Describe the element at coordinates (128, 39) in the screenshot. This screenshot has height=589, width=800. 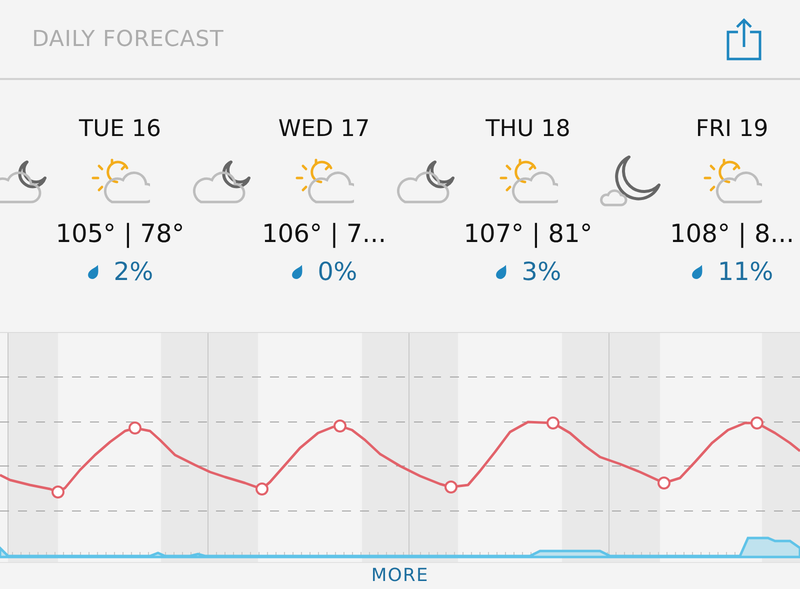
I see `section-title: DAILY FORECAST` at that location.